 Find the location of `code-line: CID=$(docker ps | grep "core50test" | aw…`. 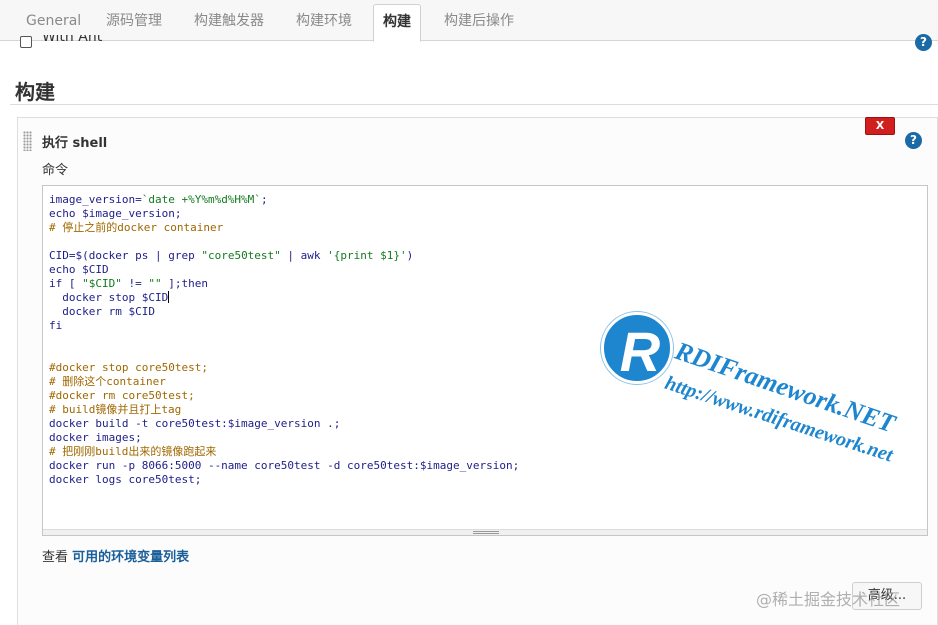

code-line: CID=$(docker ps | grep "core50test" | aw… is located at coordinates (231, 255).